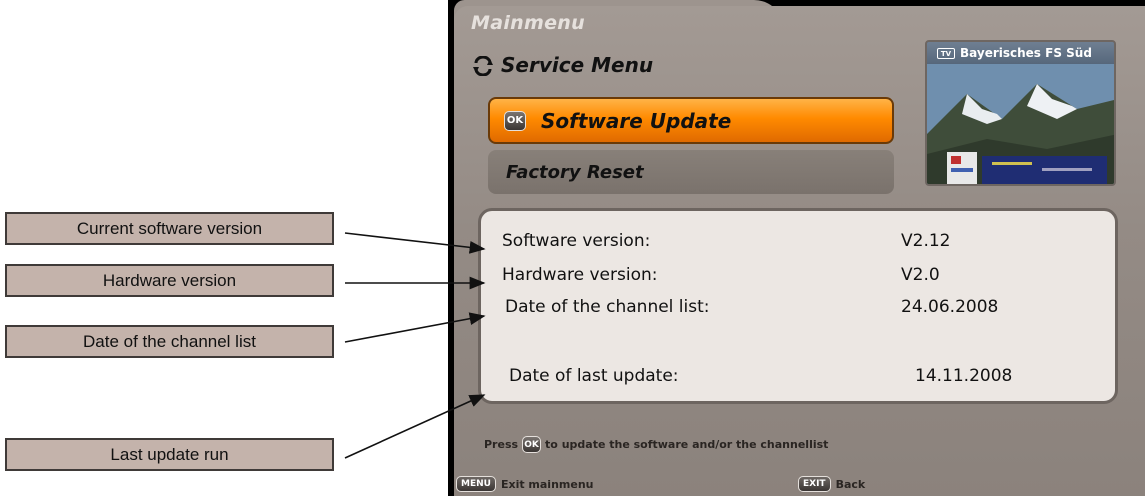 This screenshot has width=1145, height=496. Describe the element at coordinates (547, 484) in the screenshot. I see `footer-label: Exit mainmenu` at that location.